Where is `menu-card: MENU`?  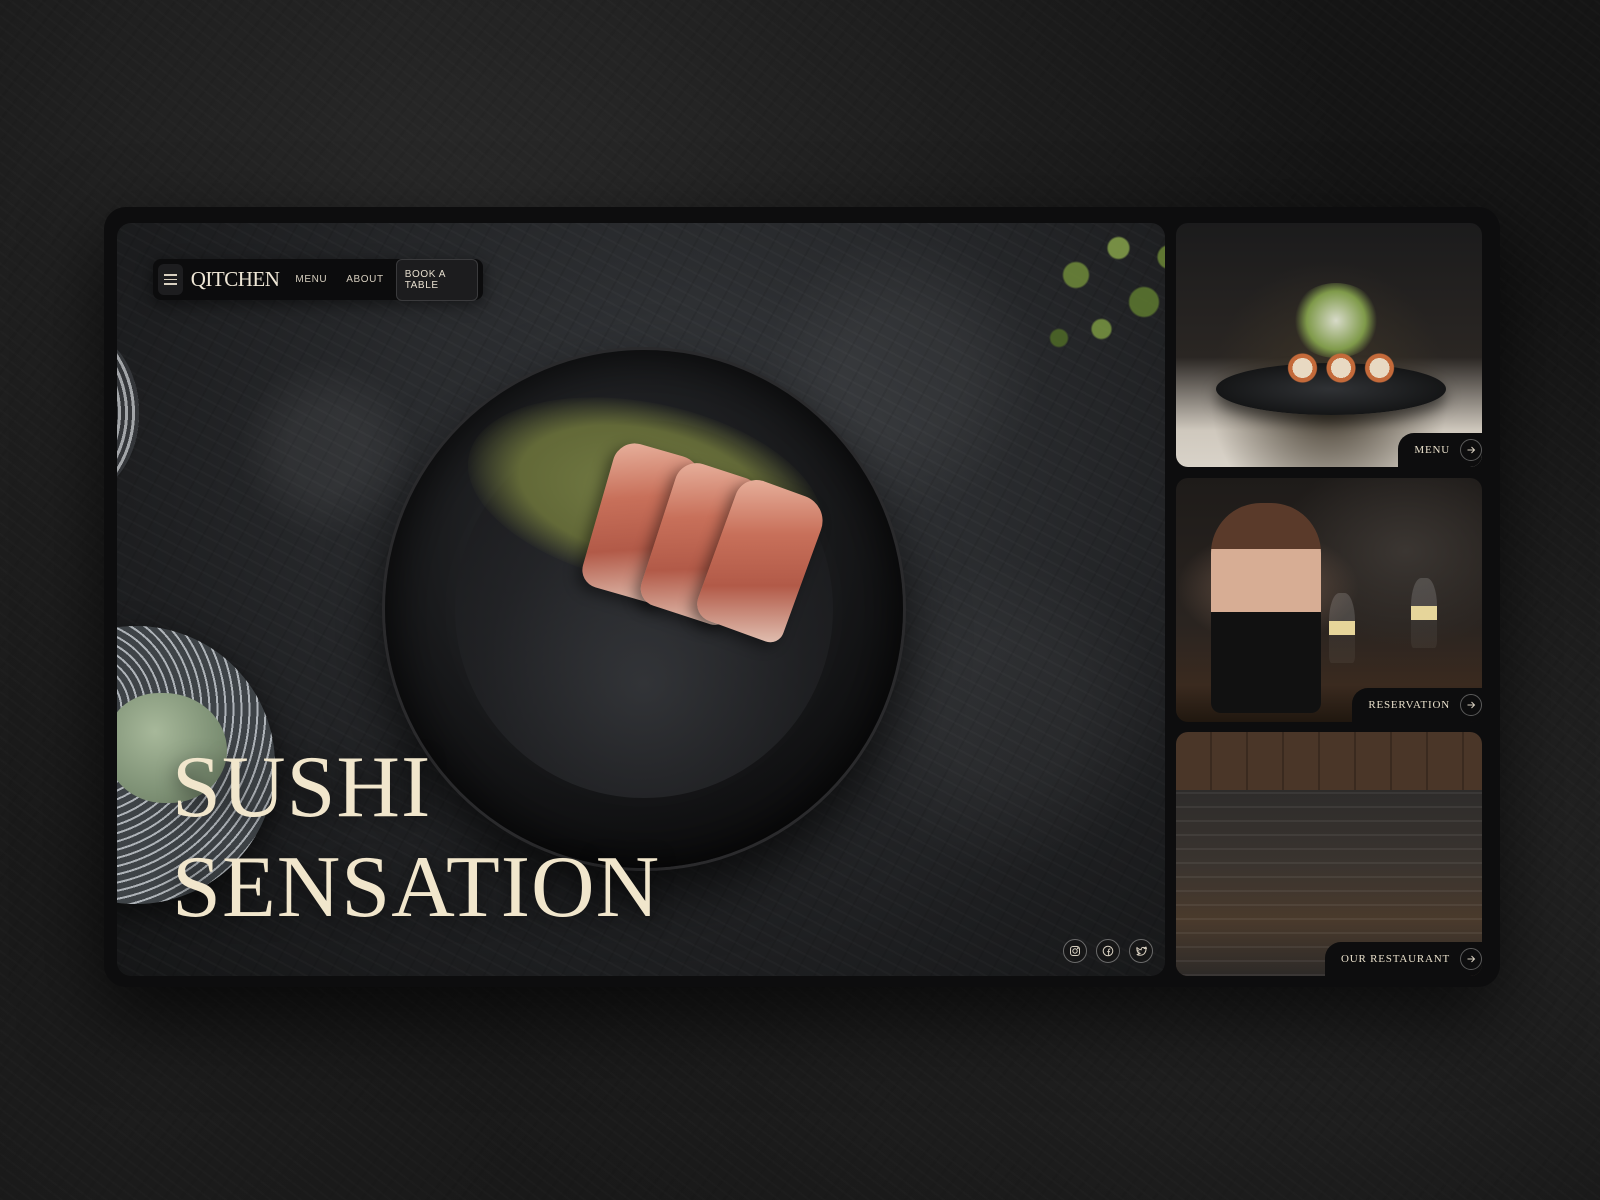 menu-card: MENU is located at coordinates (1329, 345).